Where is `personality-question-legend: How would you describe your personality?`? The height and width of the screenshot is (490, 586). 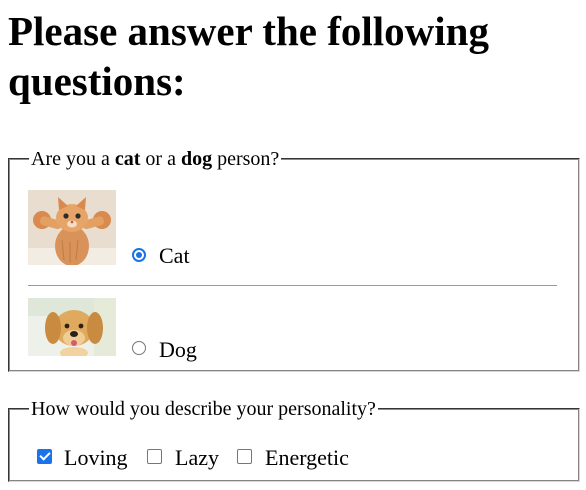
personality-question-legend: How would you describe your personality? is located at coordinates (203, 409).